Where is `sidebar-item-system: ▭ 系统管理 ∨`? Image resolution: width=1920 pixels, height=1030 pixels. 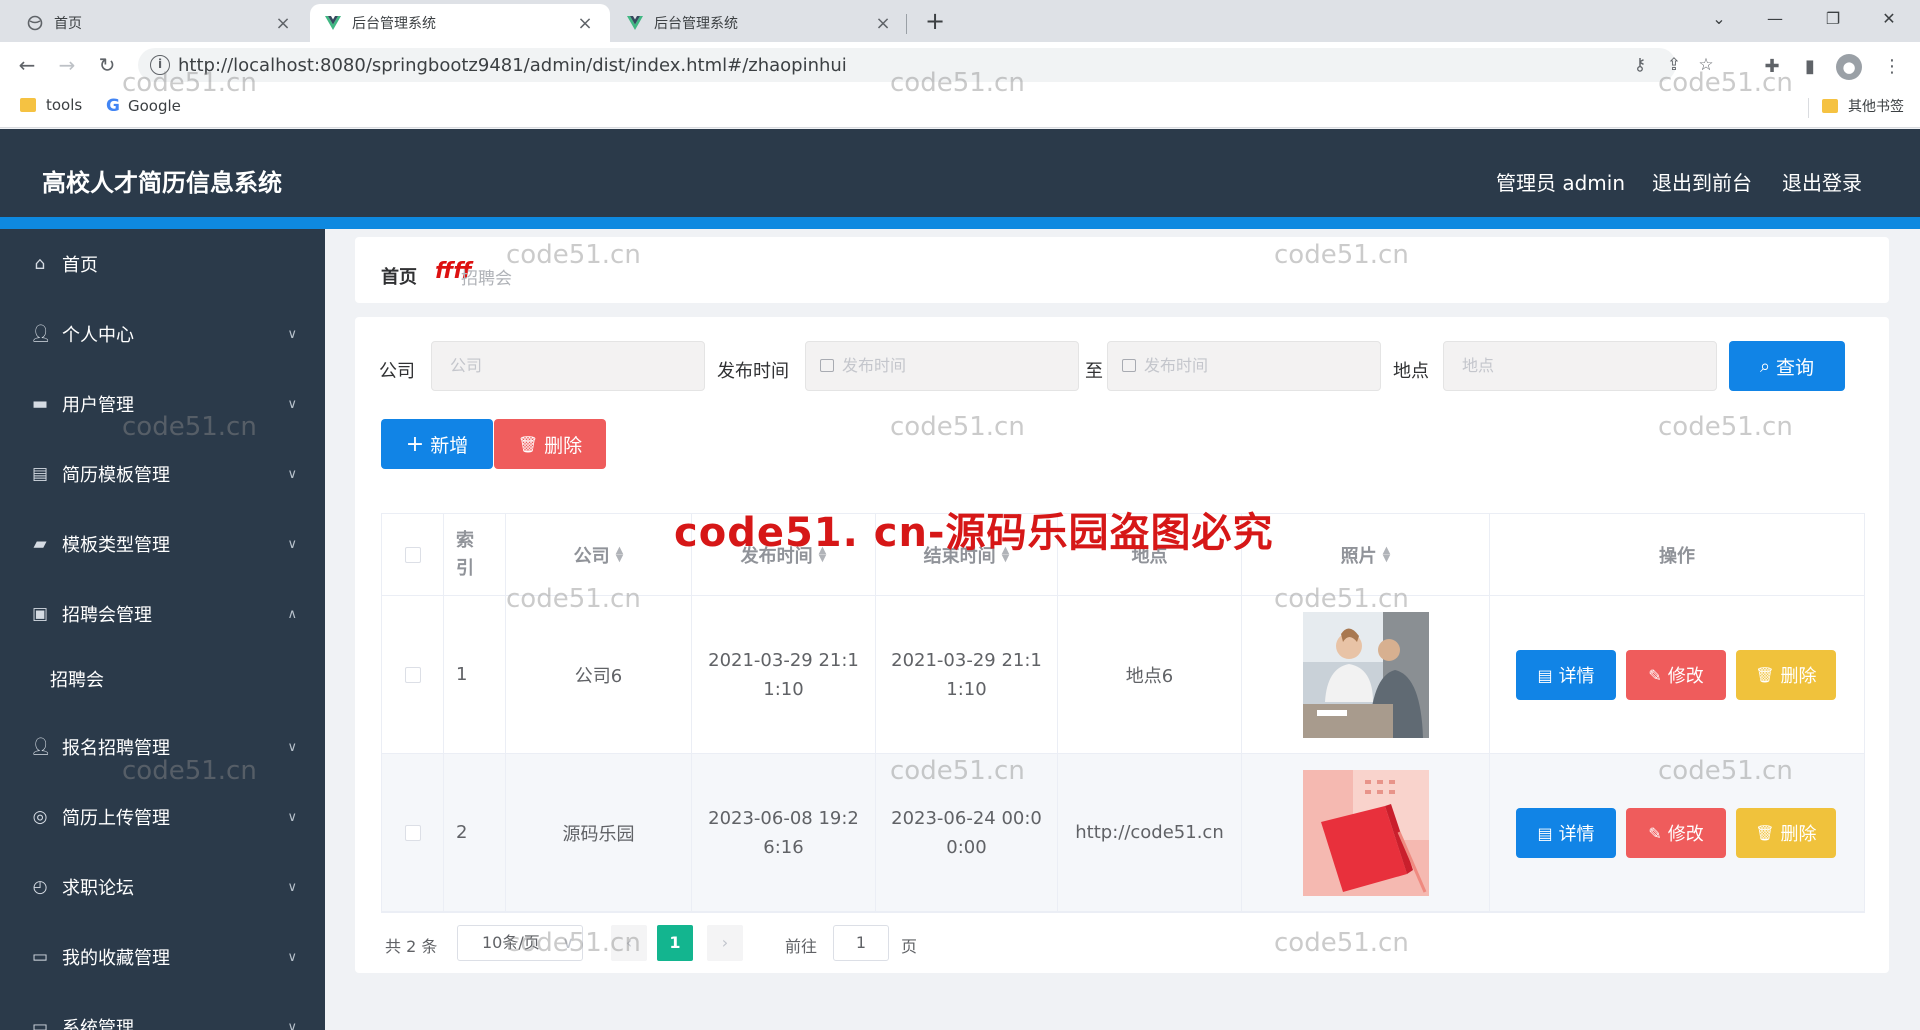 sidebar-item-system: ▭ 系统管理 ∨ is located at coordinates (162, 1014).